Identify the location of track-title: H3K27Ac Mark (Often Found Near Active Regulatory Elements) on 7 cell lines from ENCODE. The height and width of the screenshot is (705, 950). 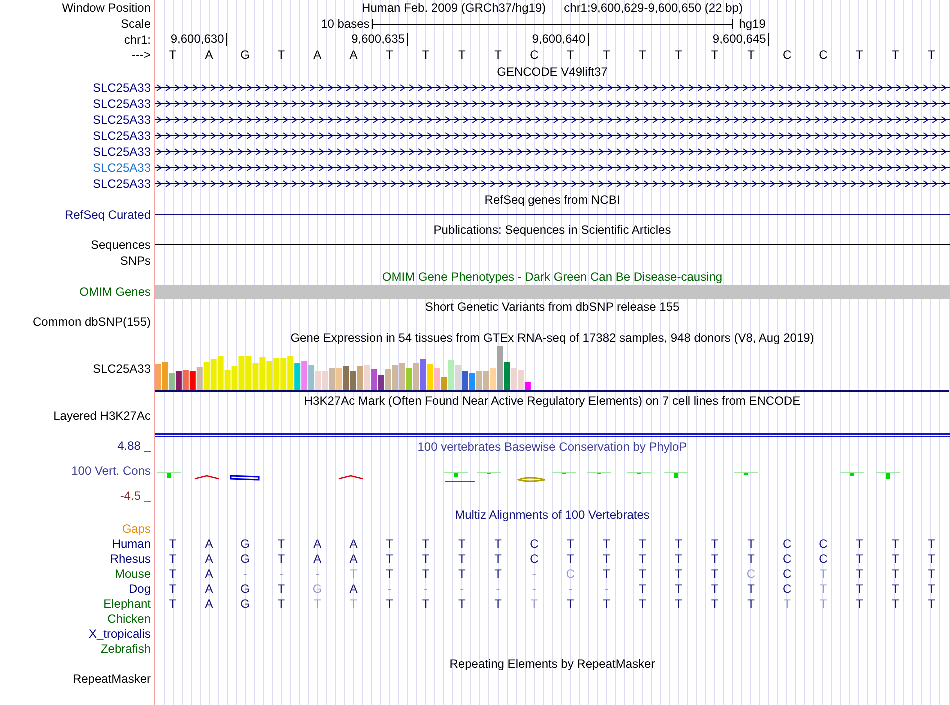
(552, 401).